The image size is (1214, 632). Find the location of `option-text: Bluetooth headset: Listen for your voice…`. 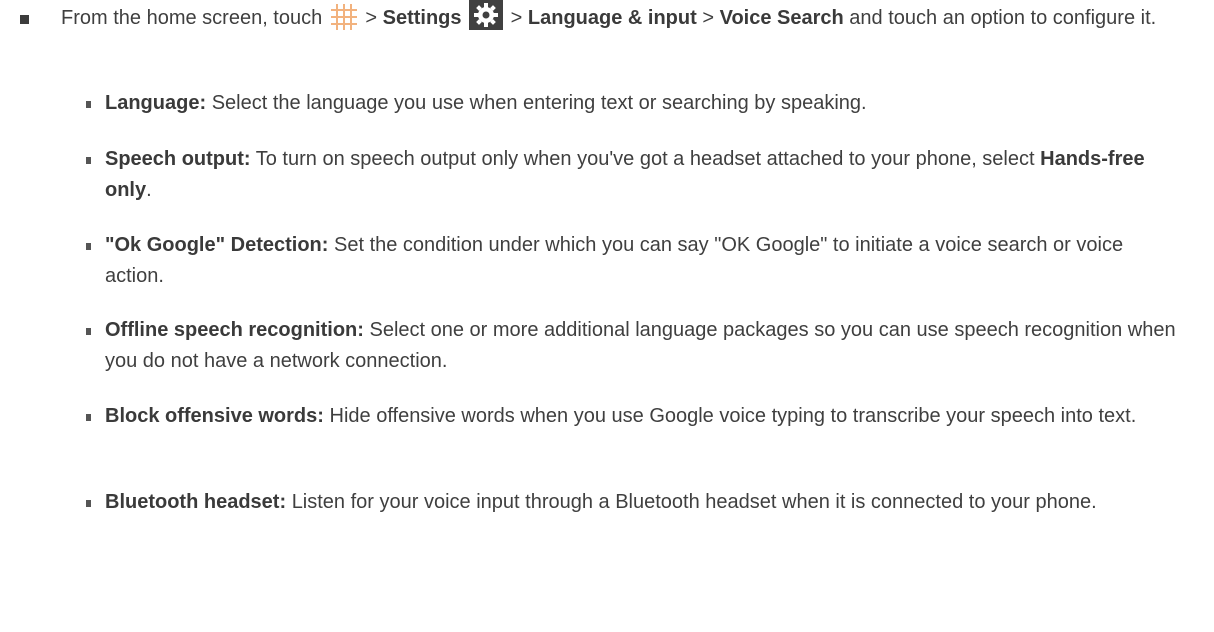

option-text: Bluetooth headset: Listen for your voice… is located at coordinates (645, 502).